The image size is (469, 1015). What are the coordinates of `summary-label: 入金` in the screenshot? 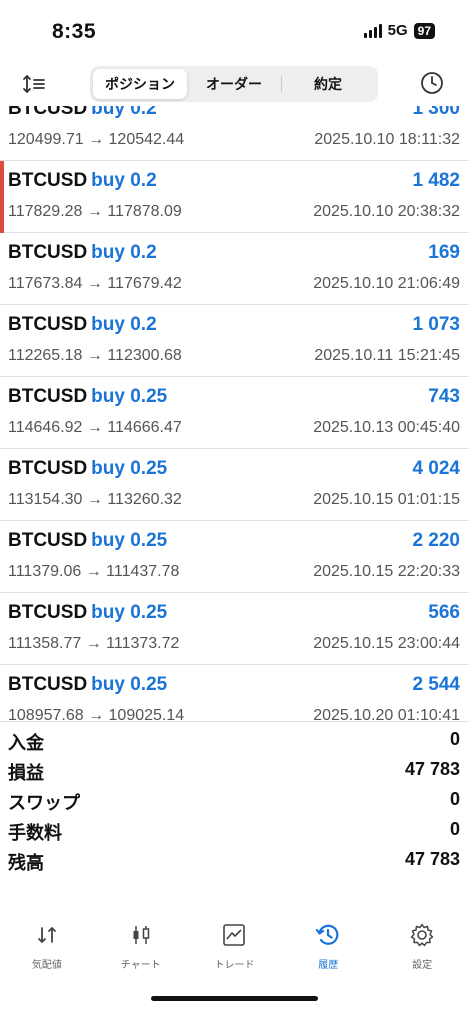 It's located at (26, 743).